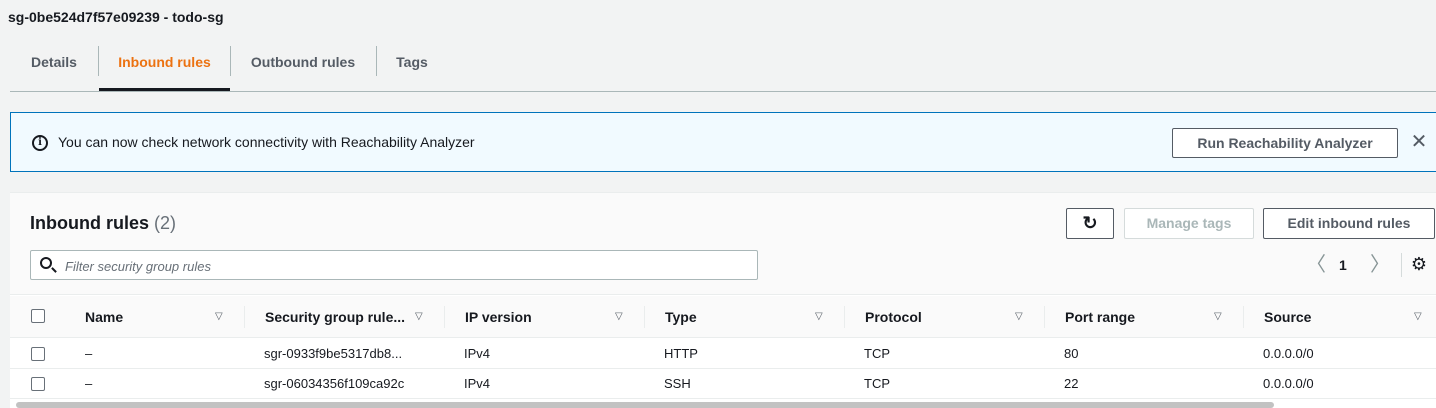 The image size is (1436, 408). Describe the element at coordinates (303, 67) in the screenshot. I see `tab-outbound-rules: Outbound rules` at that location.